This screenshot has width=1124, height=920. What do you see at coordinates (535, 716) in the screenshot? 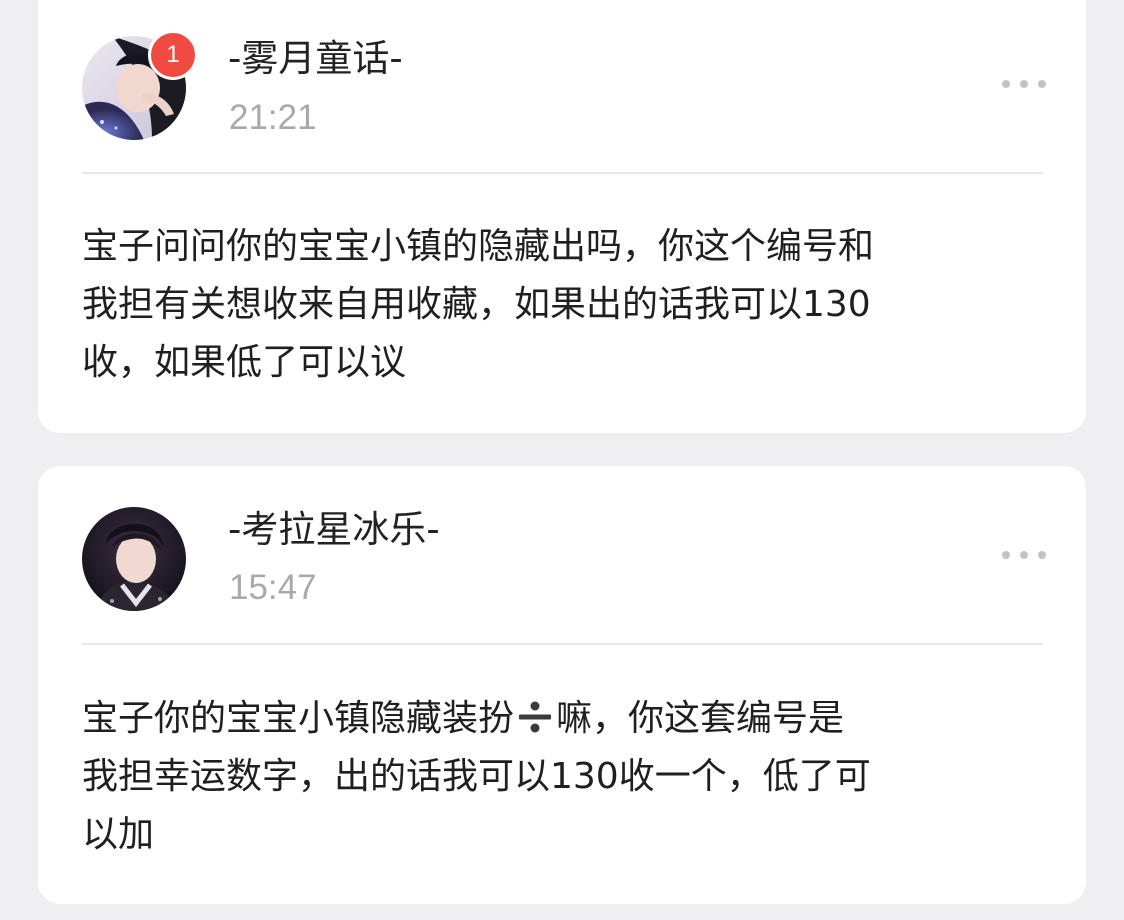
I see `divide-icon` at bounding box center [535, 716].